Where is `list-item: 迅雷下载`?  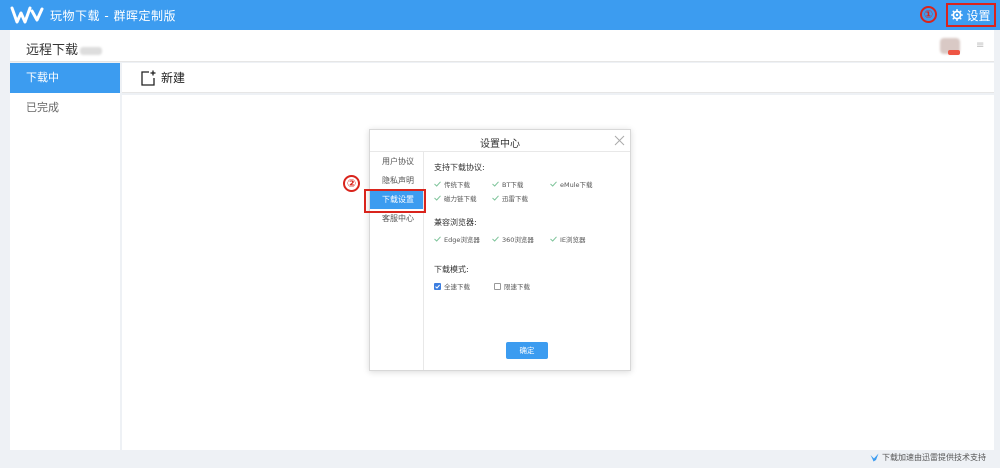 list-item: 迅雷下载 is located at coordinates (521, 198).